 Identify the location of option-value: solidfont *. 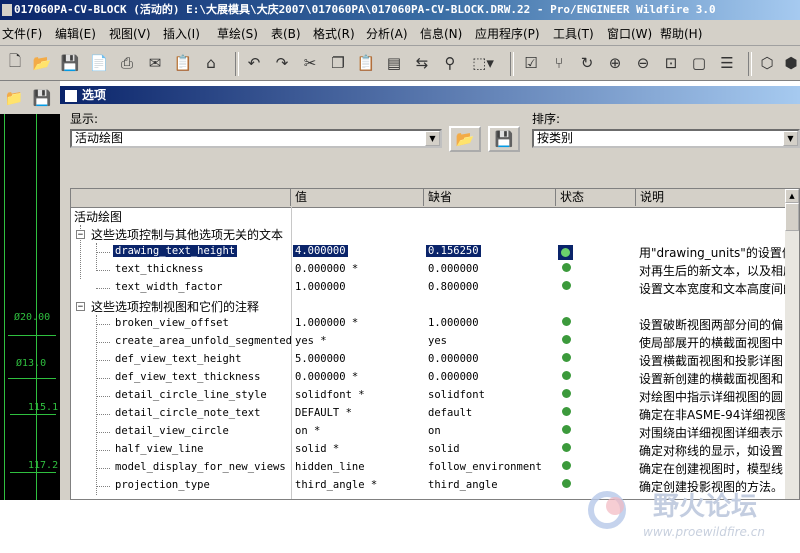
(330, 395).